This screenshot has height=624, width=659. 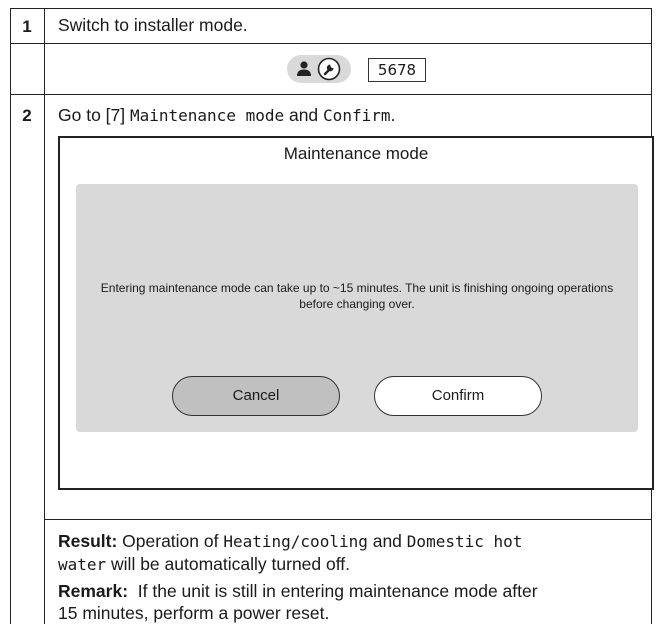 What do you see at coordinates (295, 541) in the screenshot?
I see `heating-cooling-name: Heating/cooling` at bounding box center [295, 541].